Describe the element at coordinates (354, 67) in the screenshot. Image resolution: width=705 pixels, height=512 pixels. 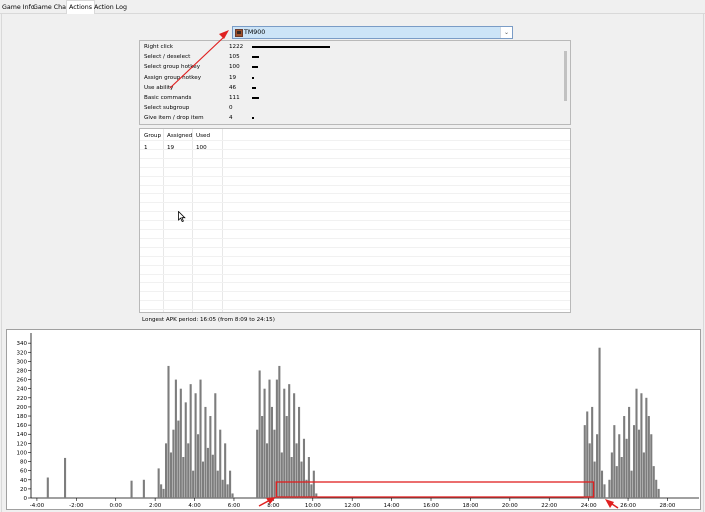
I see `action-row: Select group hotkey 100` at that location.